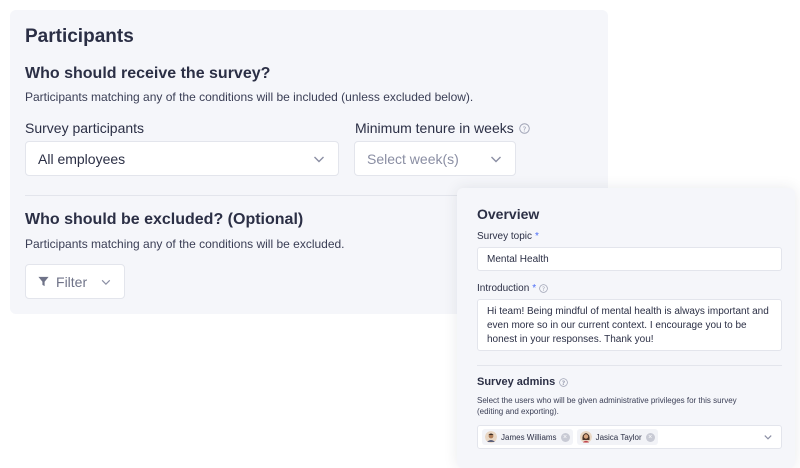  I want to click on survey-admins-label: Survey admins, so click(516, 382).